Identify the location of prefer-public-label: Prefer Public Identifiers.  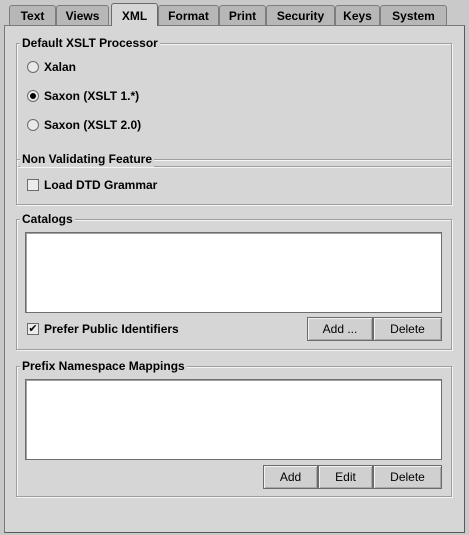
(111, 329).